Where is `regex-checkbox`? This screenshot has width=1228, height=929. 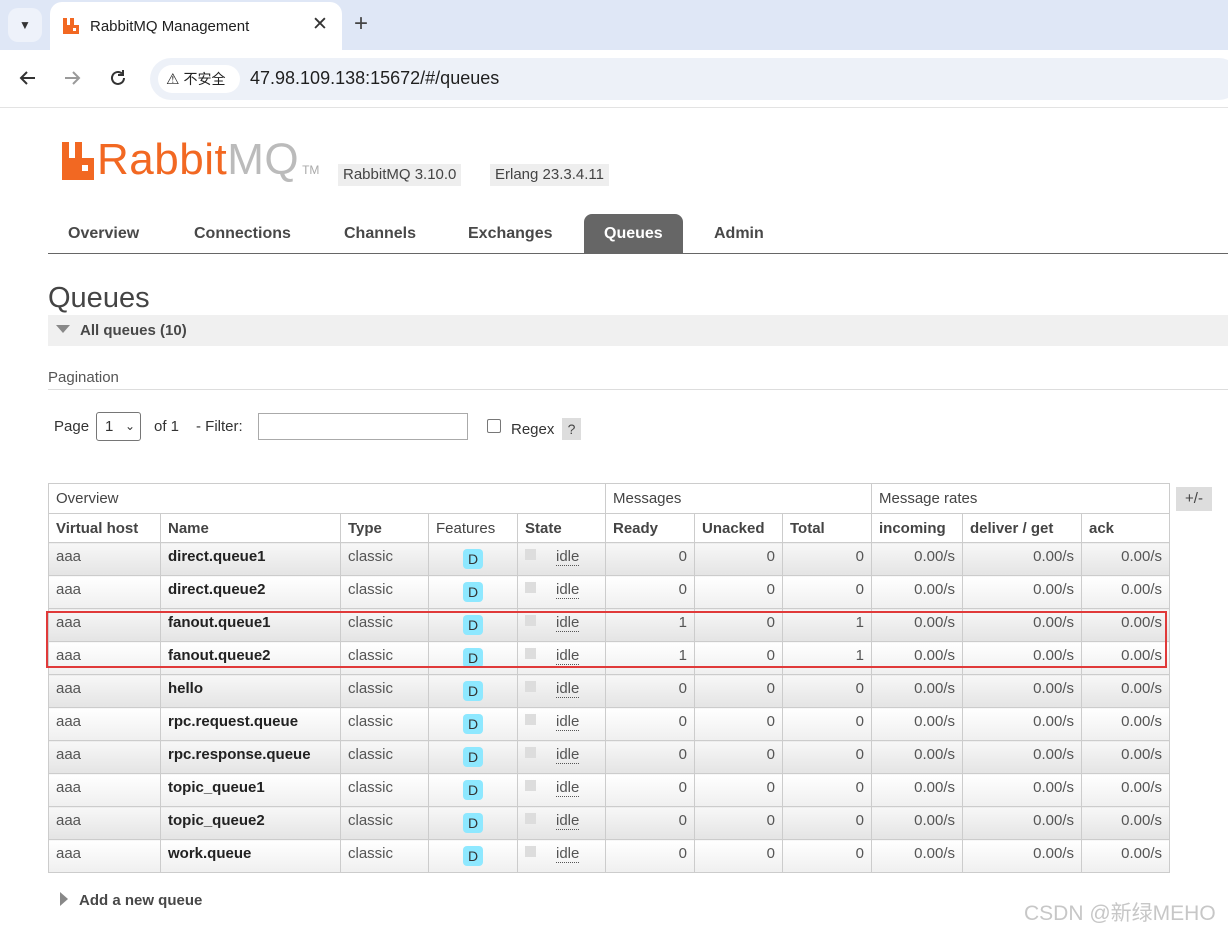
regex-checkbox is located at coordinates (494, 426).